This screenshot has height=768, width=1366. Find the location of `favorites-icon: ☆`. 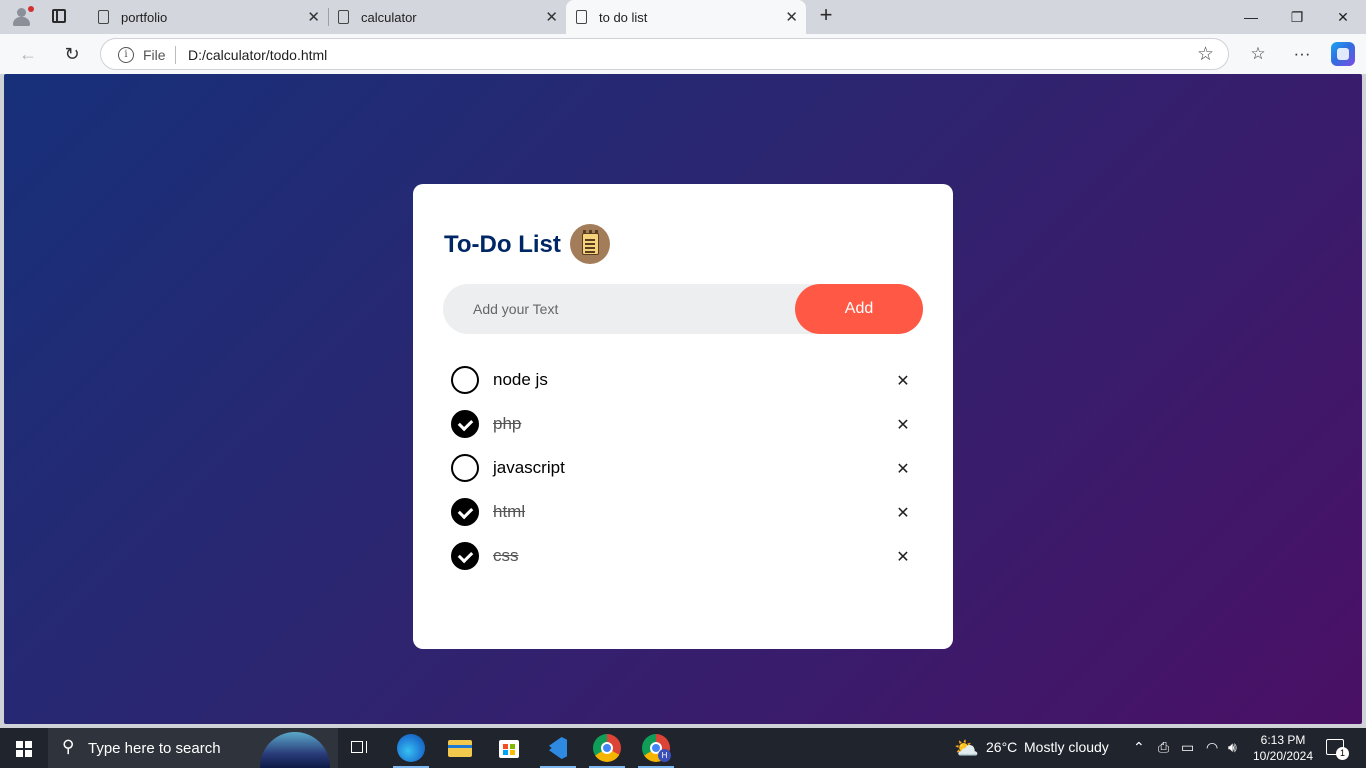

favorites-icon: ☆ is located at coordinates (1258, 54).